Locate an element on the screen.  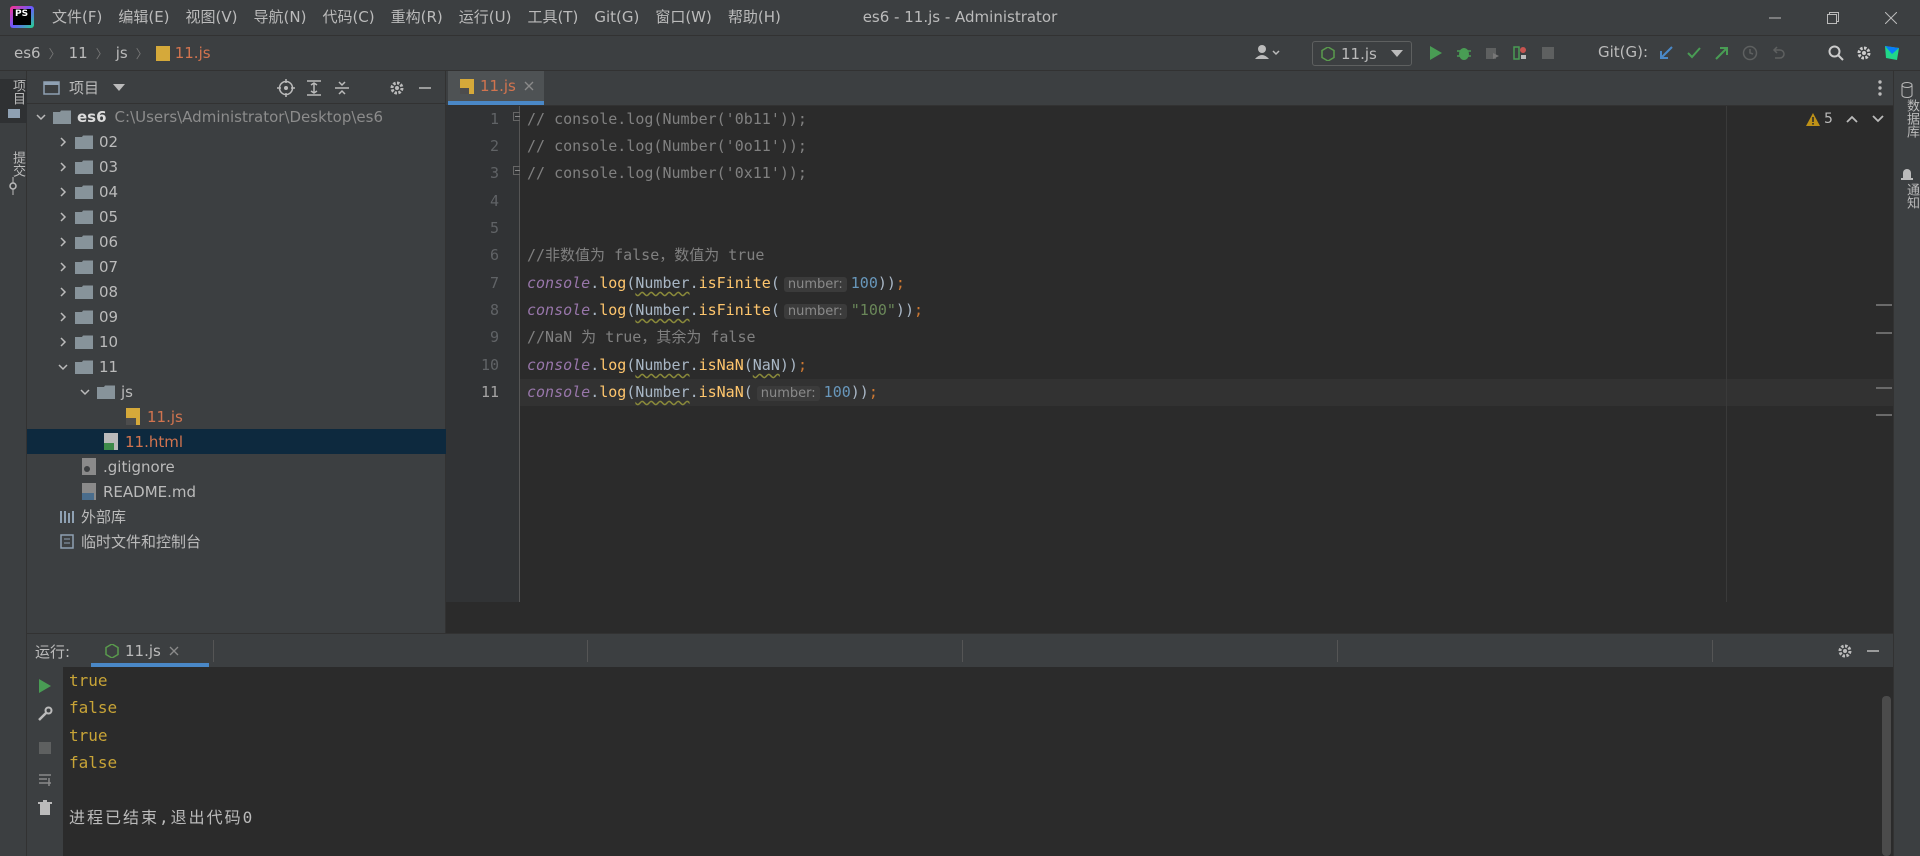
hide-panel-button is located at coordinates (425, 88).